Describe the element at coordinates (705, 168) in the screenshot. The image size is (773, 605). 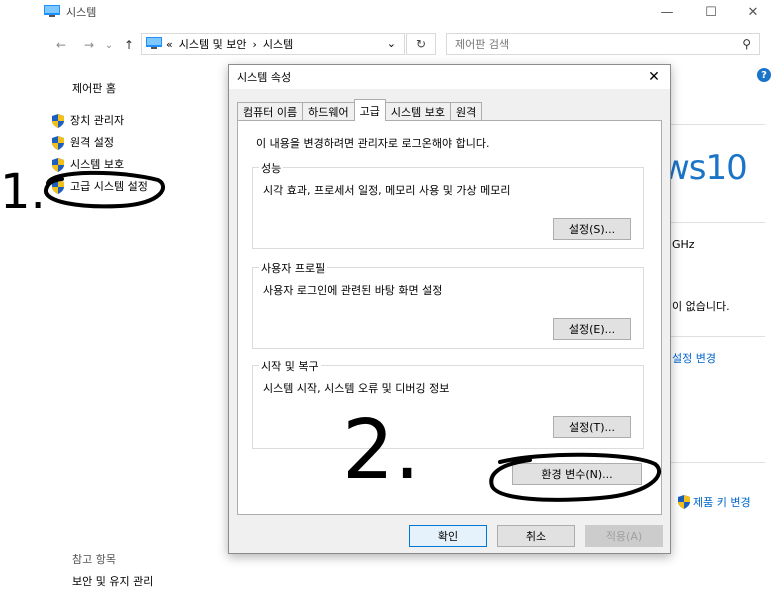
I see `windows10-logo: ws10` at that location.